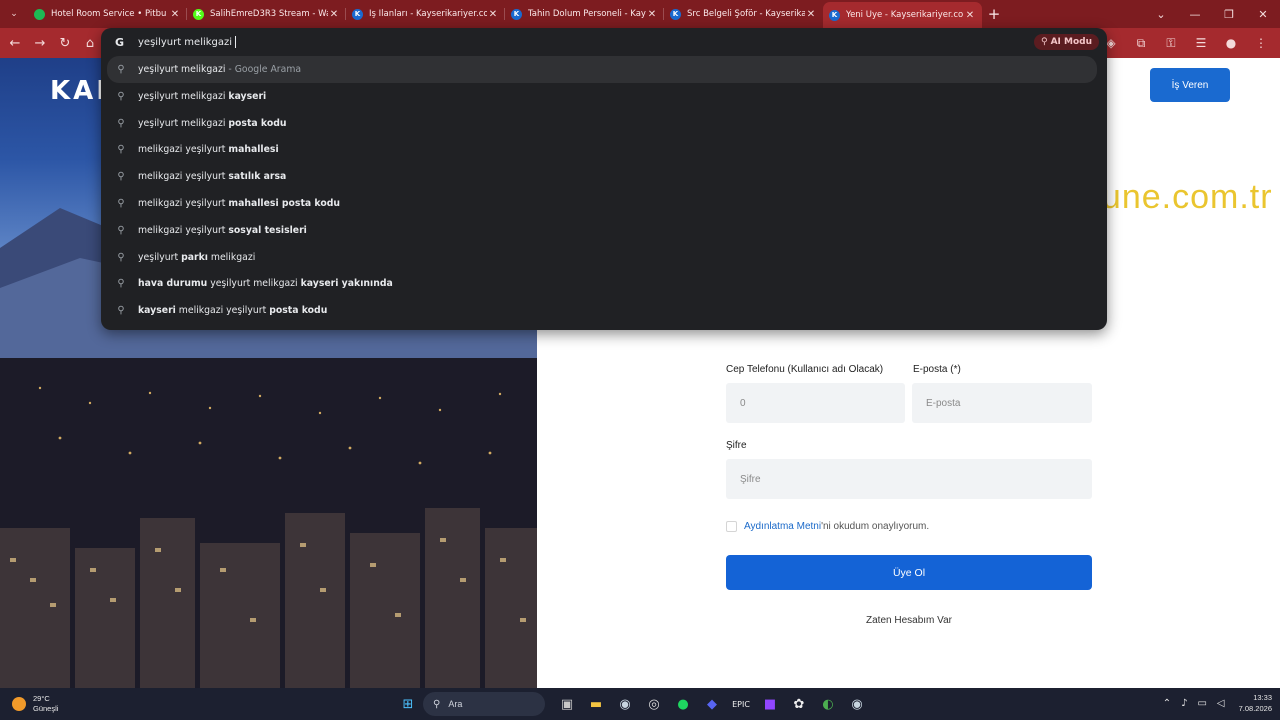 Image resolution: width=1280 pixels, height=720 pixels. What do you see at coordinates (1167, 703) in the screenshot?
I see `chevron-up-icon: ⌃` at bounding box center [1167, 703].